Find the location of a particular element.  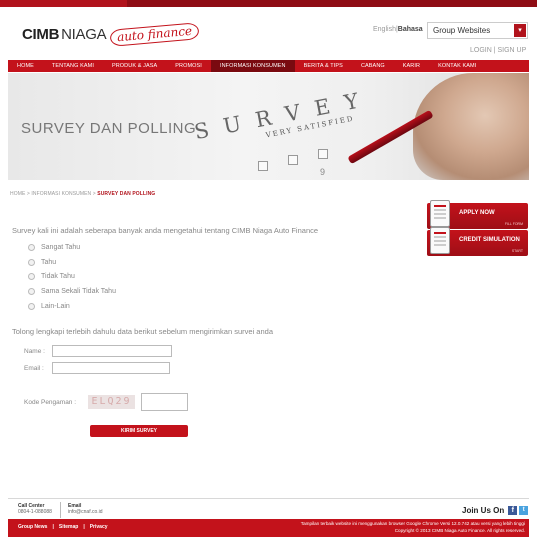

email-row: Email : is located at coordinates (97, 368).